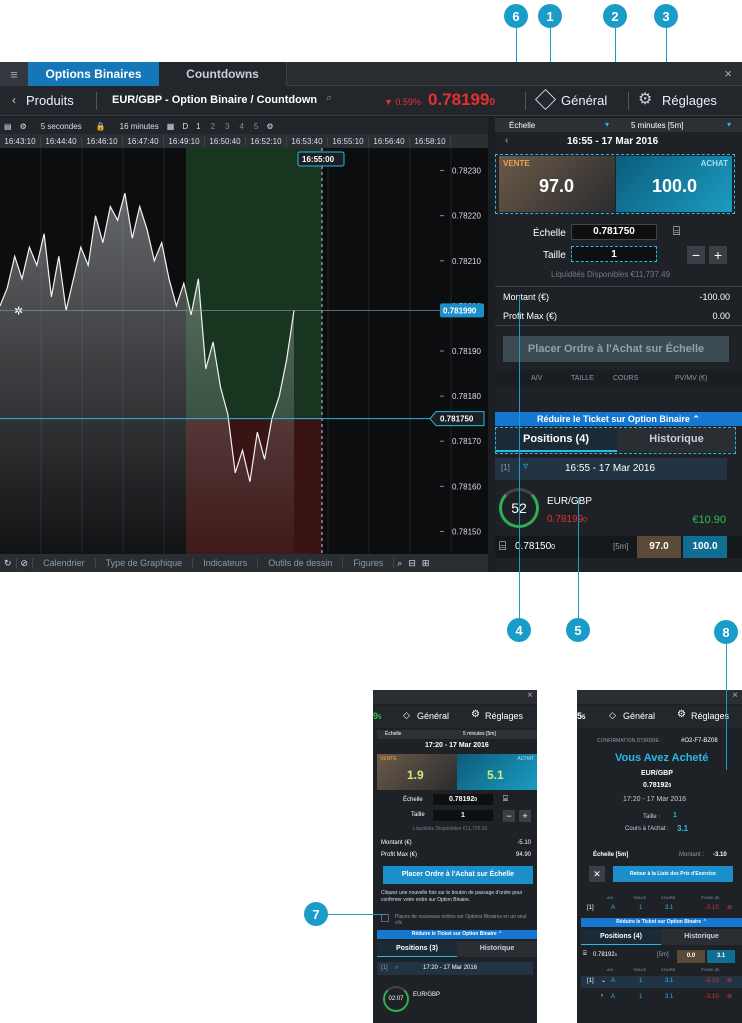  I want to click on calendar-button: Calendrier, so click(64, 563).